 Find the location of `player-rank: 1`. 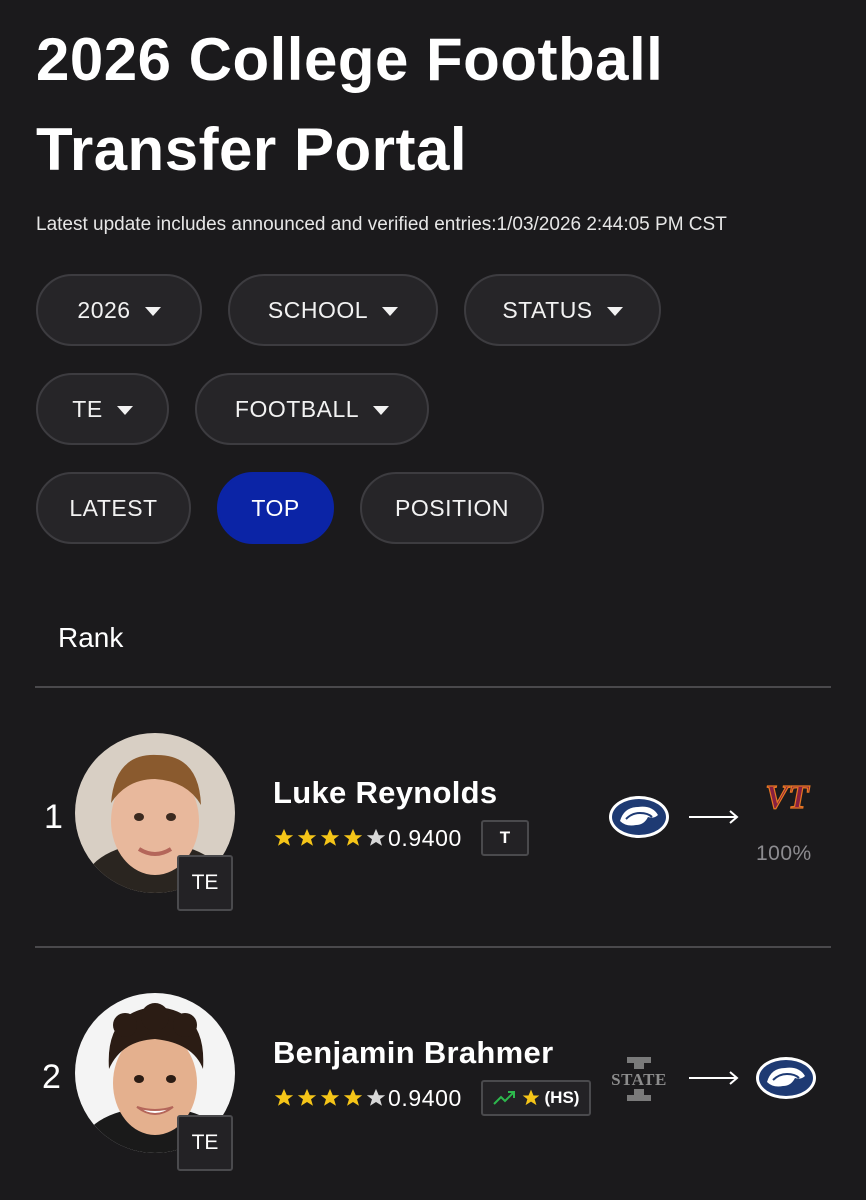

player-rank: 1 is located at coordinates (53, 817).